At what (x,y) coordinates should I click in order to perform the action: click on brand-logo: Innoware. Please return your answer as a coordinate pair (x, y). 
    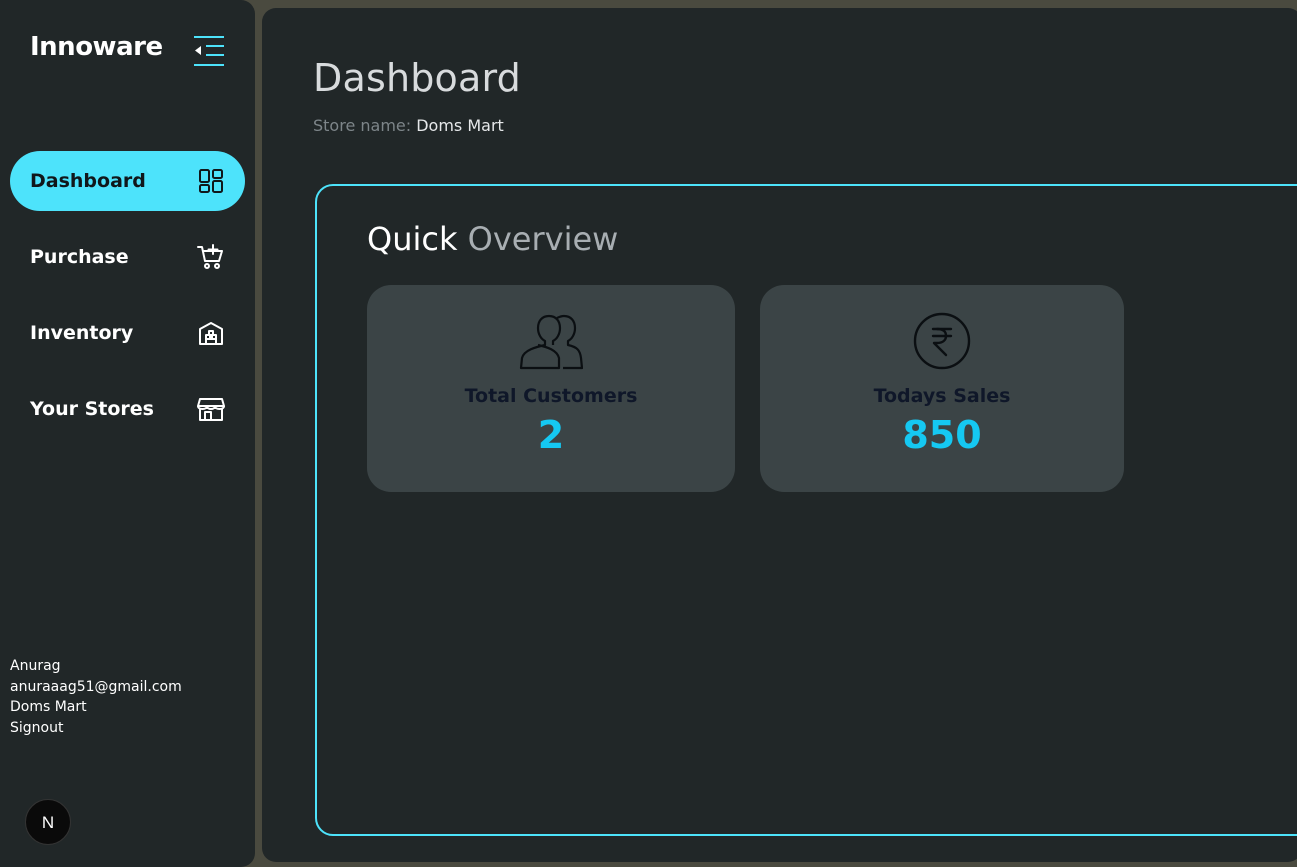
    Looking at the image, I should click on (96, 47).